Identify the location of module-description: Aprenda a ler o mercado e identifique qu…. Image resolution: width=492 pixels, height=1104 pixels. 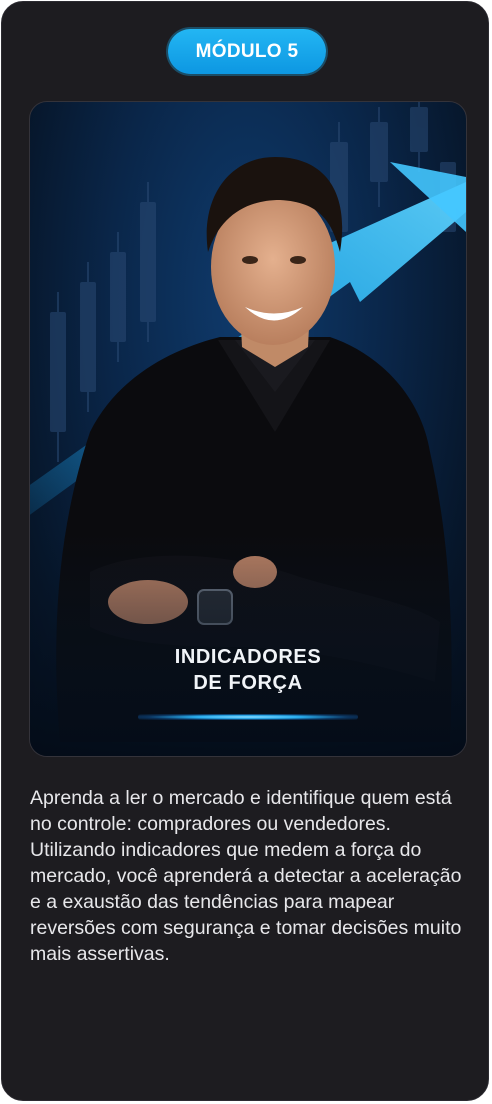
(246, 876).